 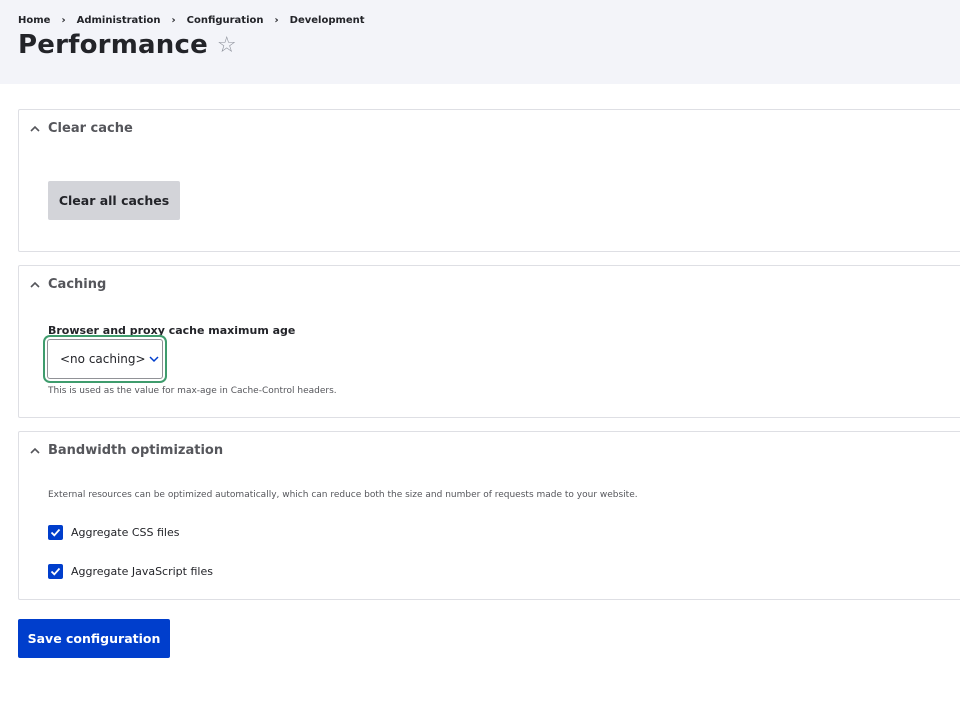 What do you see at coordinates (227, 46) in the screenshot?
I see `star-icon: ☆` at bounding box center [227, 46].